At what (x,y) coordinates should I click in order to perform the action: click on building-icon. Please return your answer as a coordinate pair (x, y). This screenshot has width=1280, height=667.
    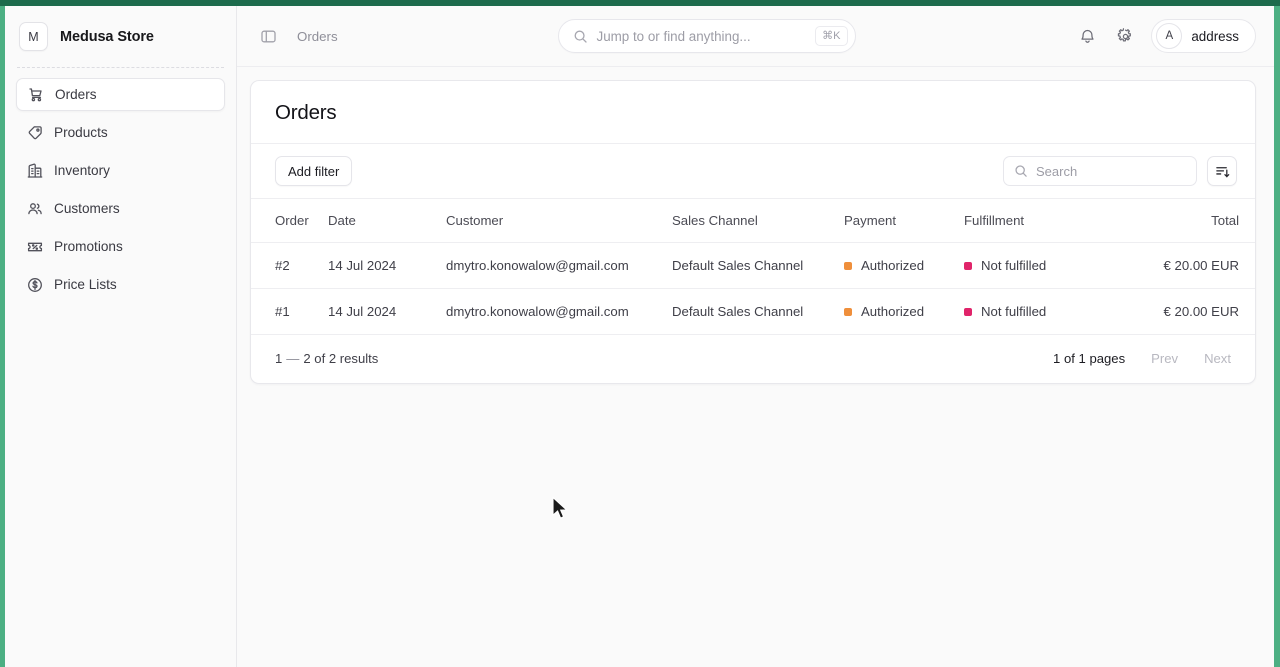
    Looking at the image, I should click on (34, 170).